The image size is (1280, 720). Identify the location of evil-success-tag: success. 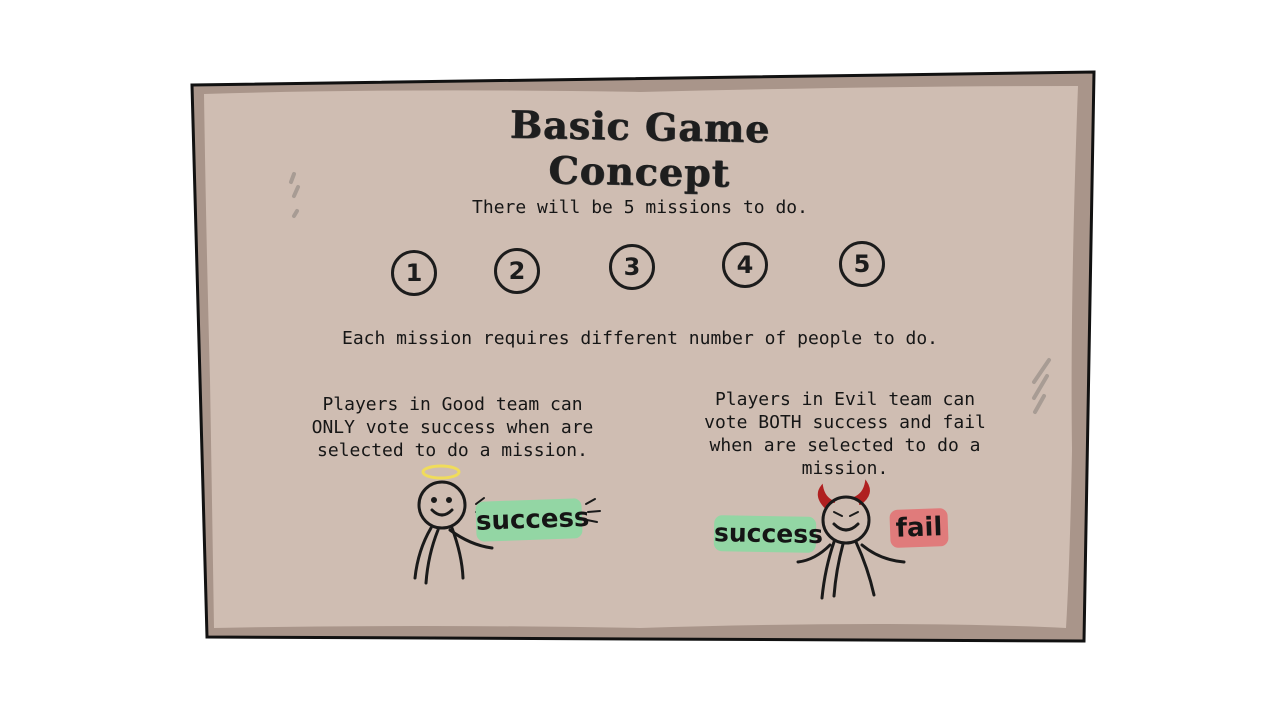
(768, 534).